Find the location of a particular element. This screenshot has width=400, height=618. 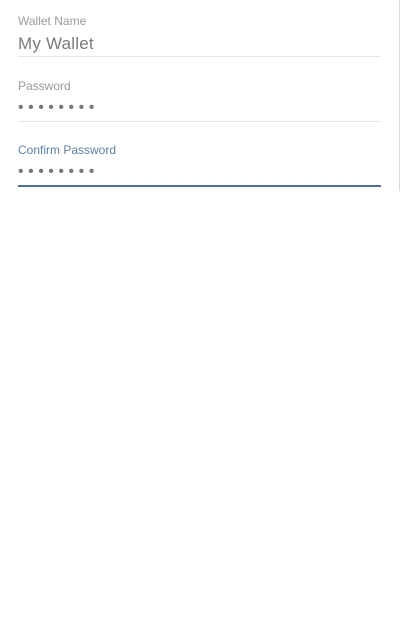

password-label: Password is located at coordinates (44, 86).